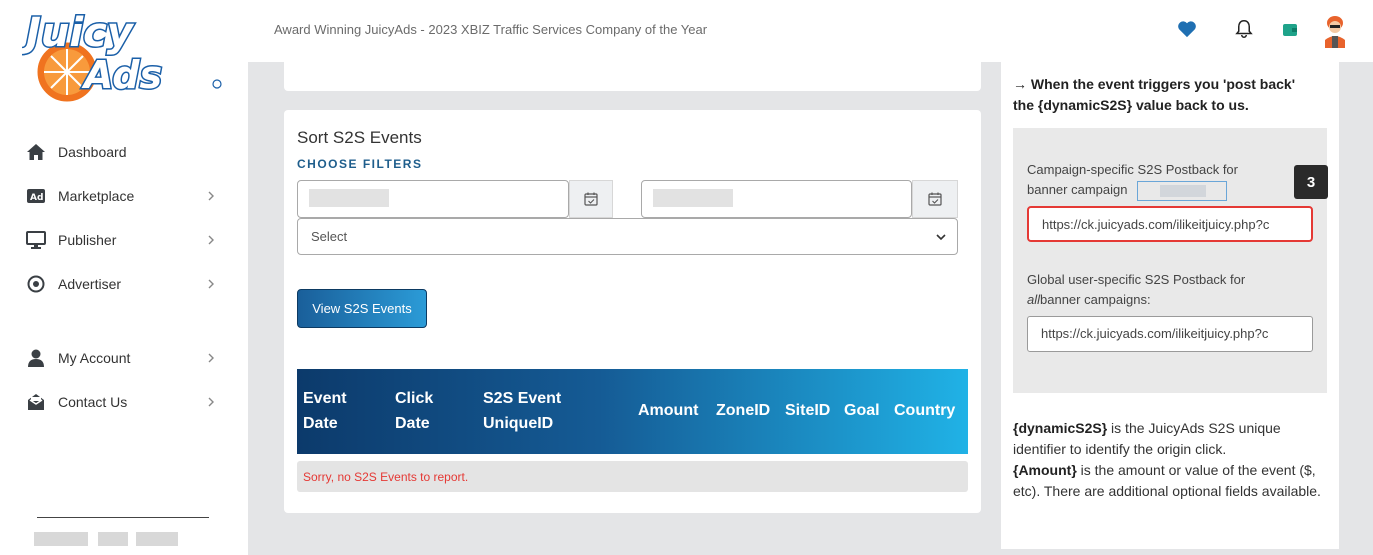 Image resolution: width=1373 pixels, height=555 pixels. Describe the element at coordinates (123, 517) in the screenshot. I see `sidebar-divider` at that location.